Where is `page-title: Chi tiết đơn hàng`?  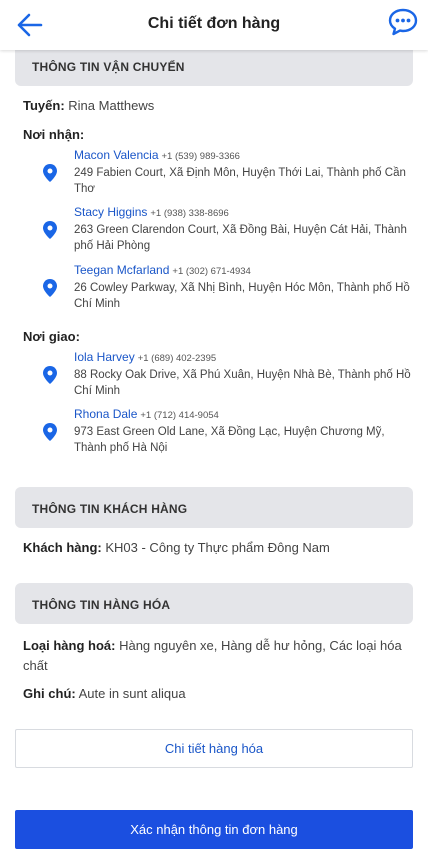
page-title: Chi tiết đơn hàng is located at coordinates (214, 23).